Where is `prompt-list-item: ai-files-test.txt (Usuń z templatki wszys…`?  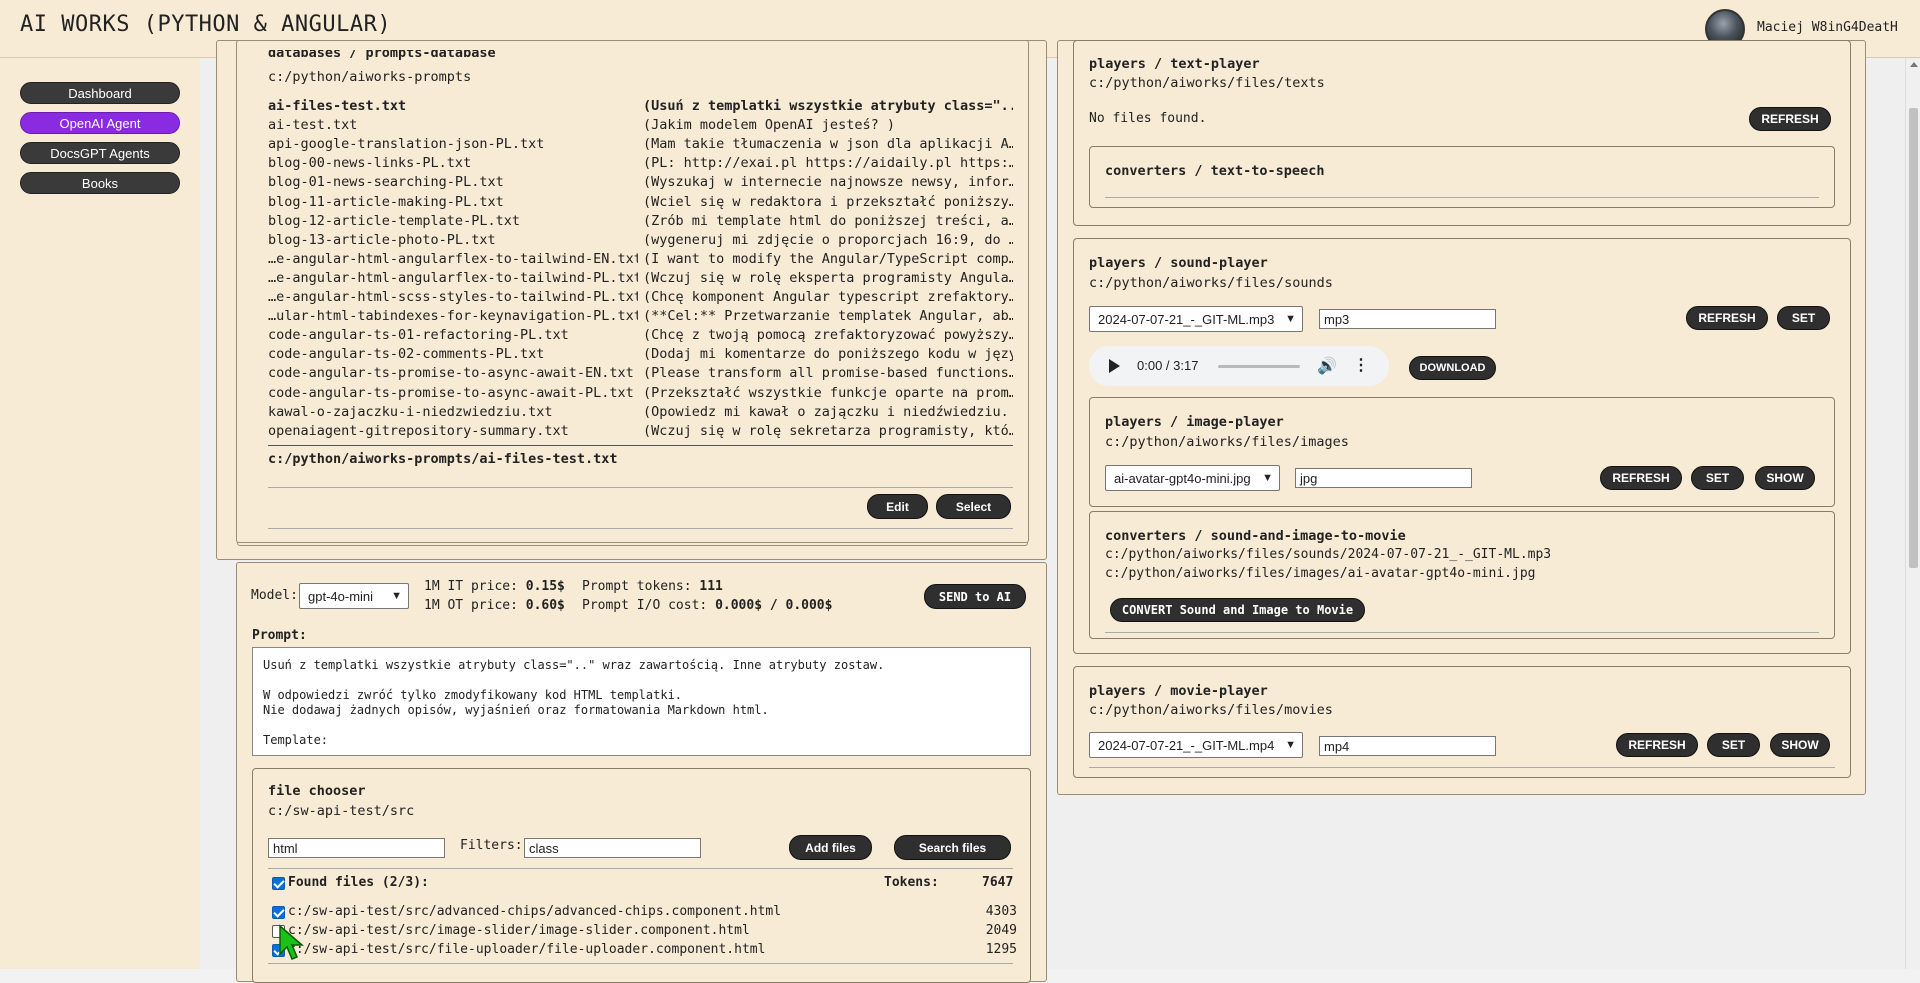
prompt-list-item: ai-files-test.txt (Usuń z templatki wszys… is located at coordinates (640, 107).